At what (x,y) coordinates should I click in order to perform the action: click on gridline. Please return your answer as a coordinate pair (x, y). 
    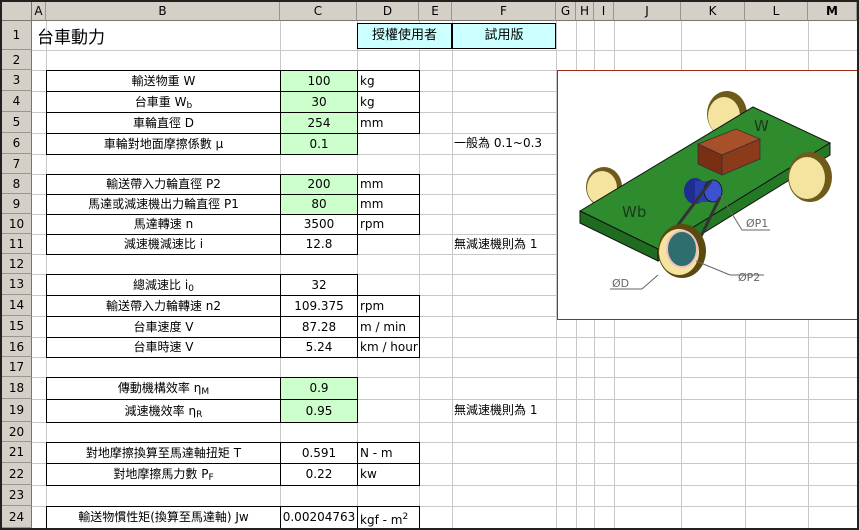
    Looking at the image, I should click on (444, 50).